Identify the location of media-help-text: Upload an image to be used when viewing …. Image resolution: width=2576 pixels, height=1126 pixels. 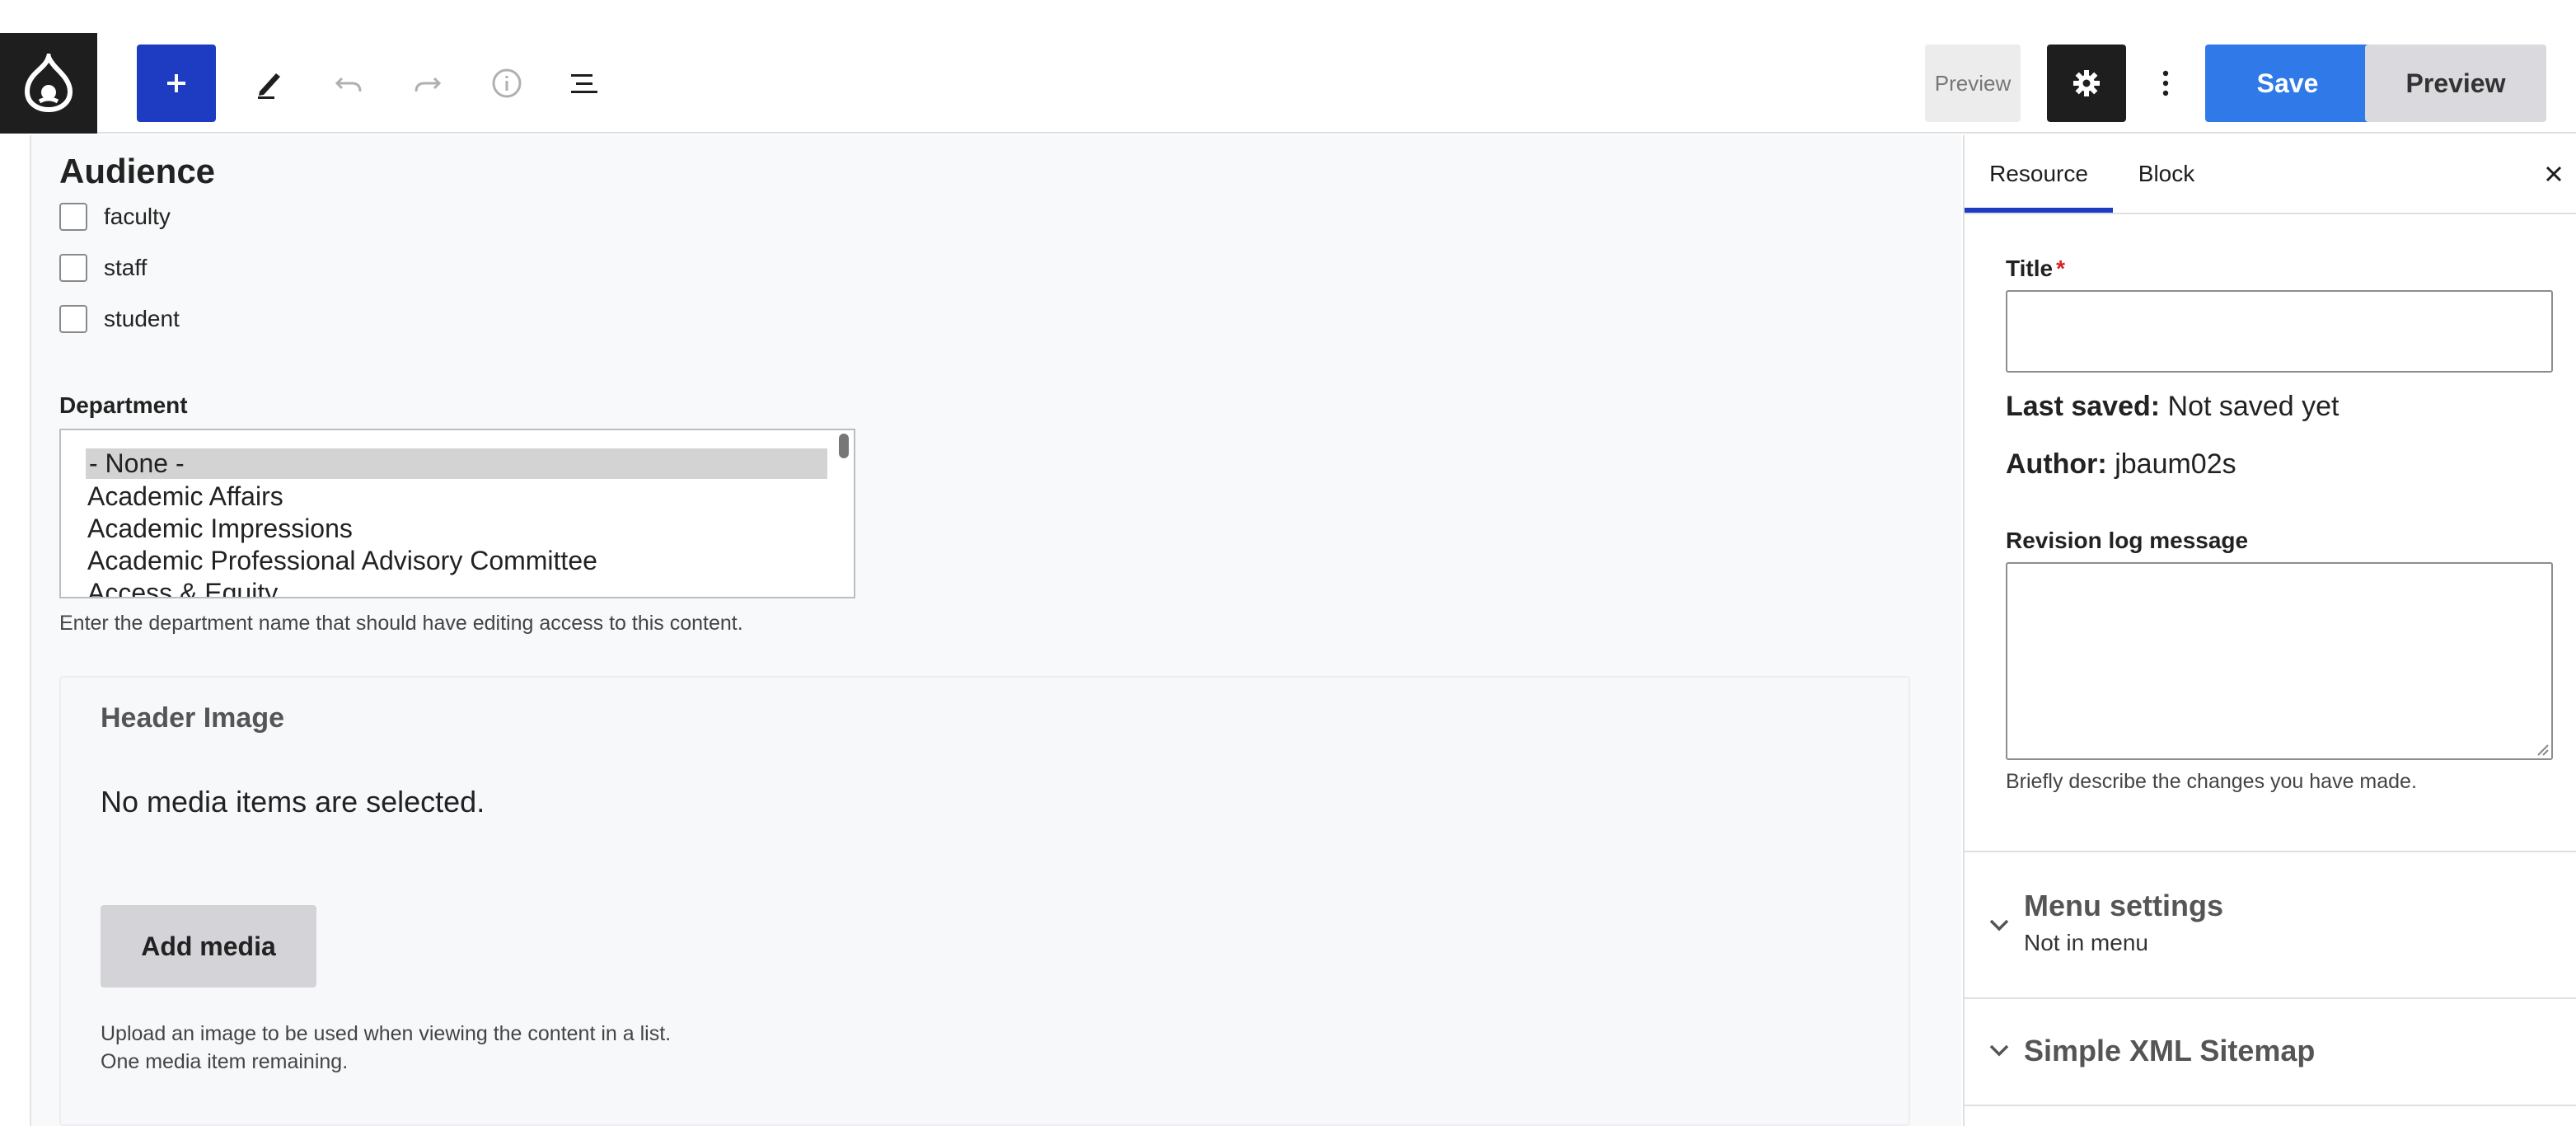
(386, 1033).